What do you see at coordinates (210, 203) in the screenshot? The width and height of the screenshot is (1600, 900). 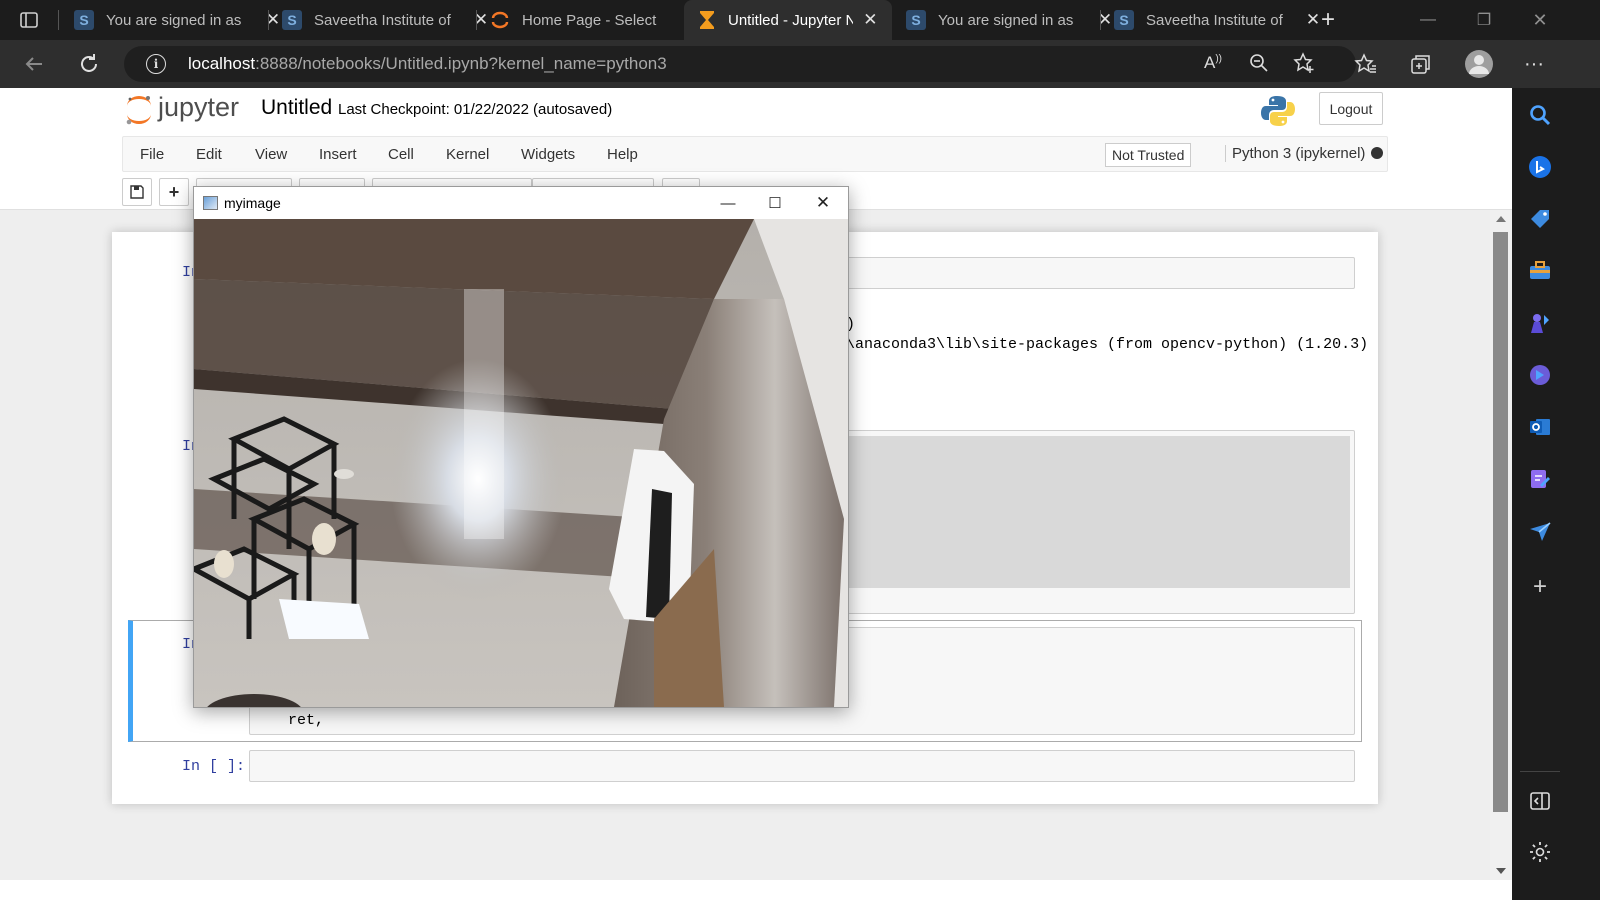 I see `window-app-icon` at bounding box center [210, 203].